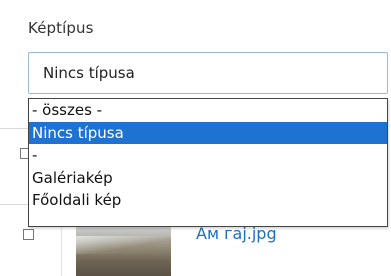 Image resolution: width=391 pixels, height=276 pixels. I want to click on option-no-type: Nincs típusa, so click(208, 132).